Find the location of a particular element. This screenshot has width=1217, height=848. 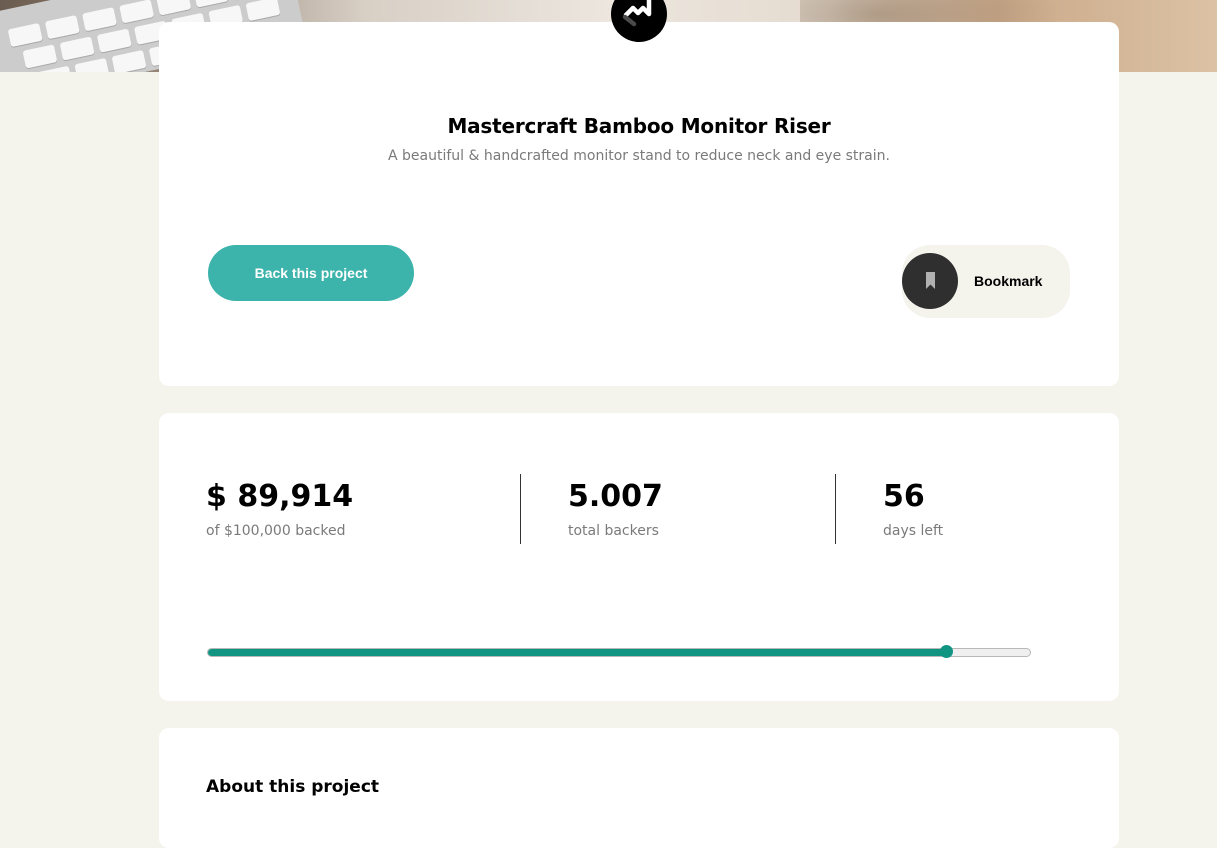

bookmark-icon is located at coordinates (930, 281).